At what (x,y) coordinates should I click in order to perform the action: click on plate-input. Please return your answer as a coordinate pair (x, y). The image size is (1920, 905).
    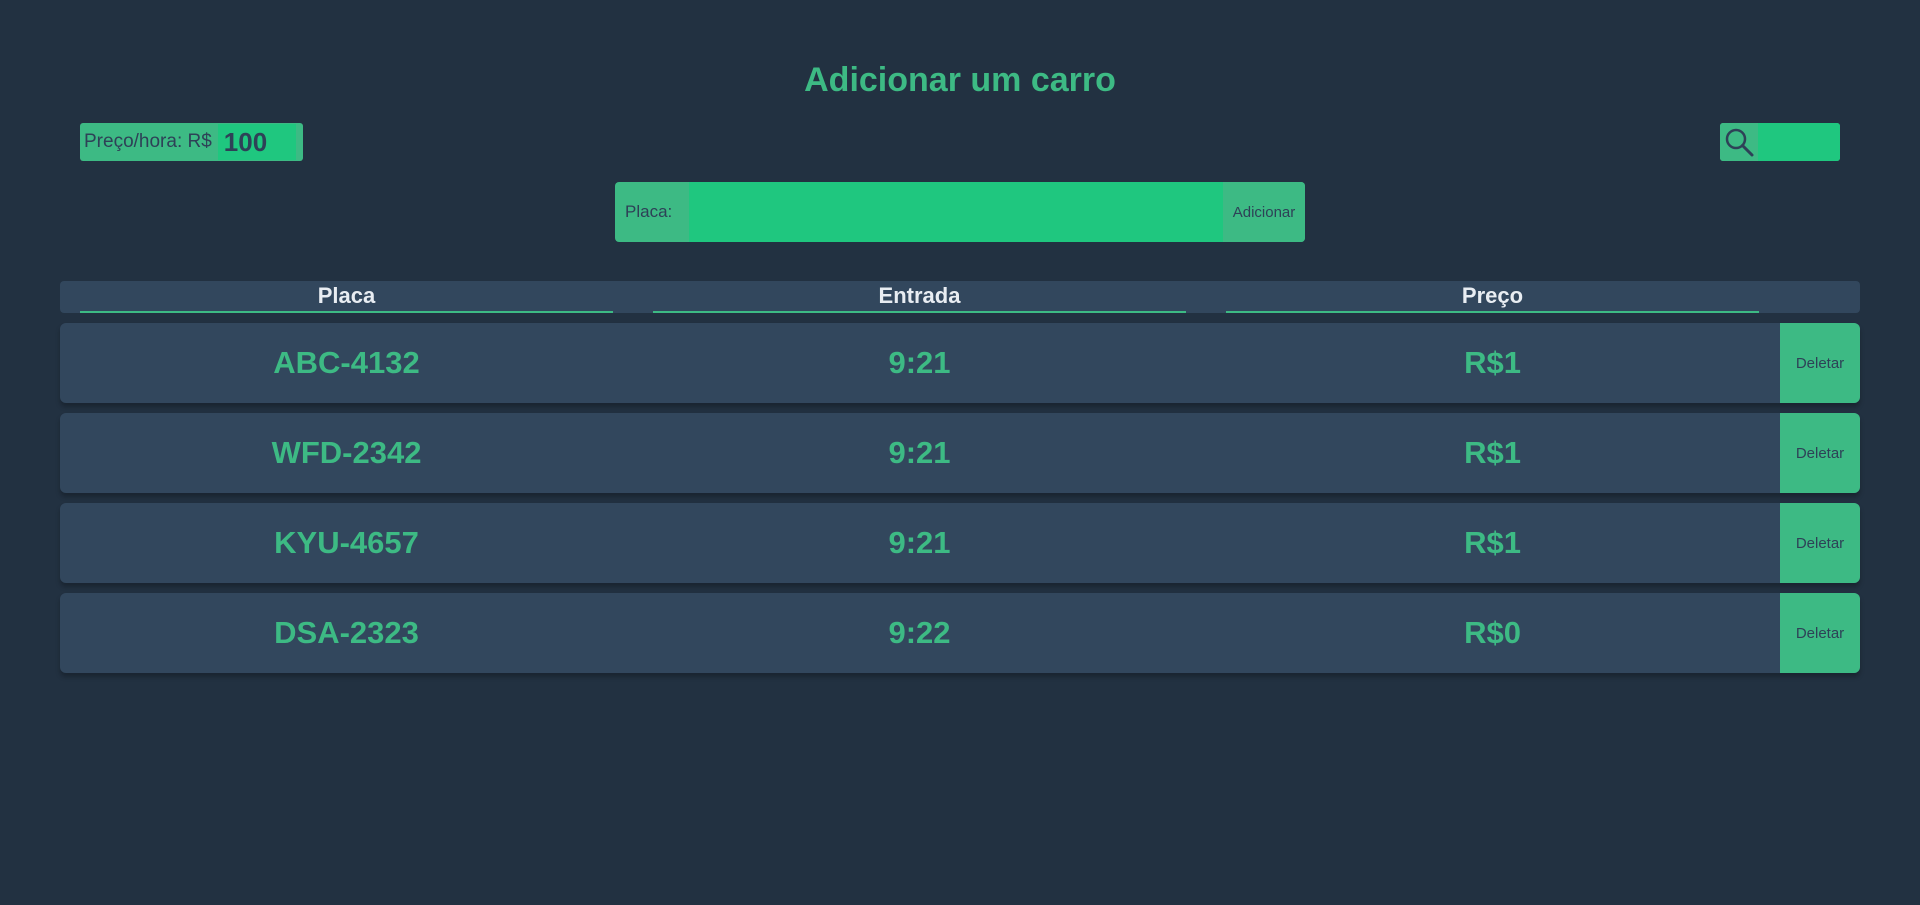
    Looking at the image, I should click on (956, 212).